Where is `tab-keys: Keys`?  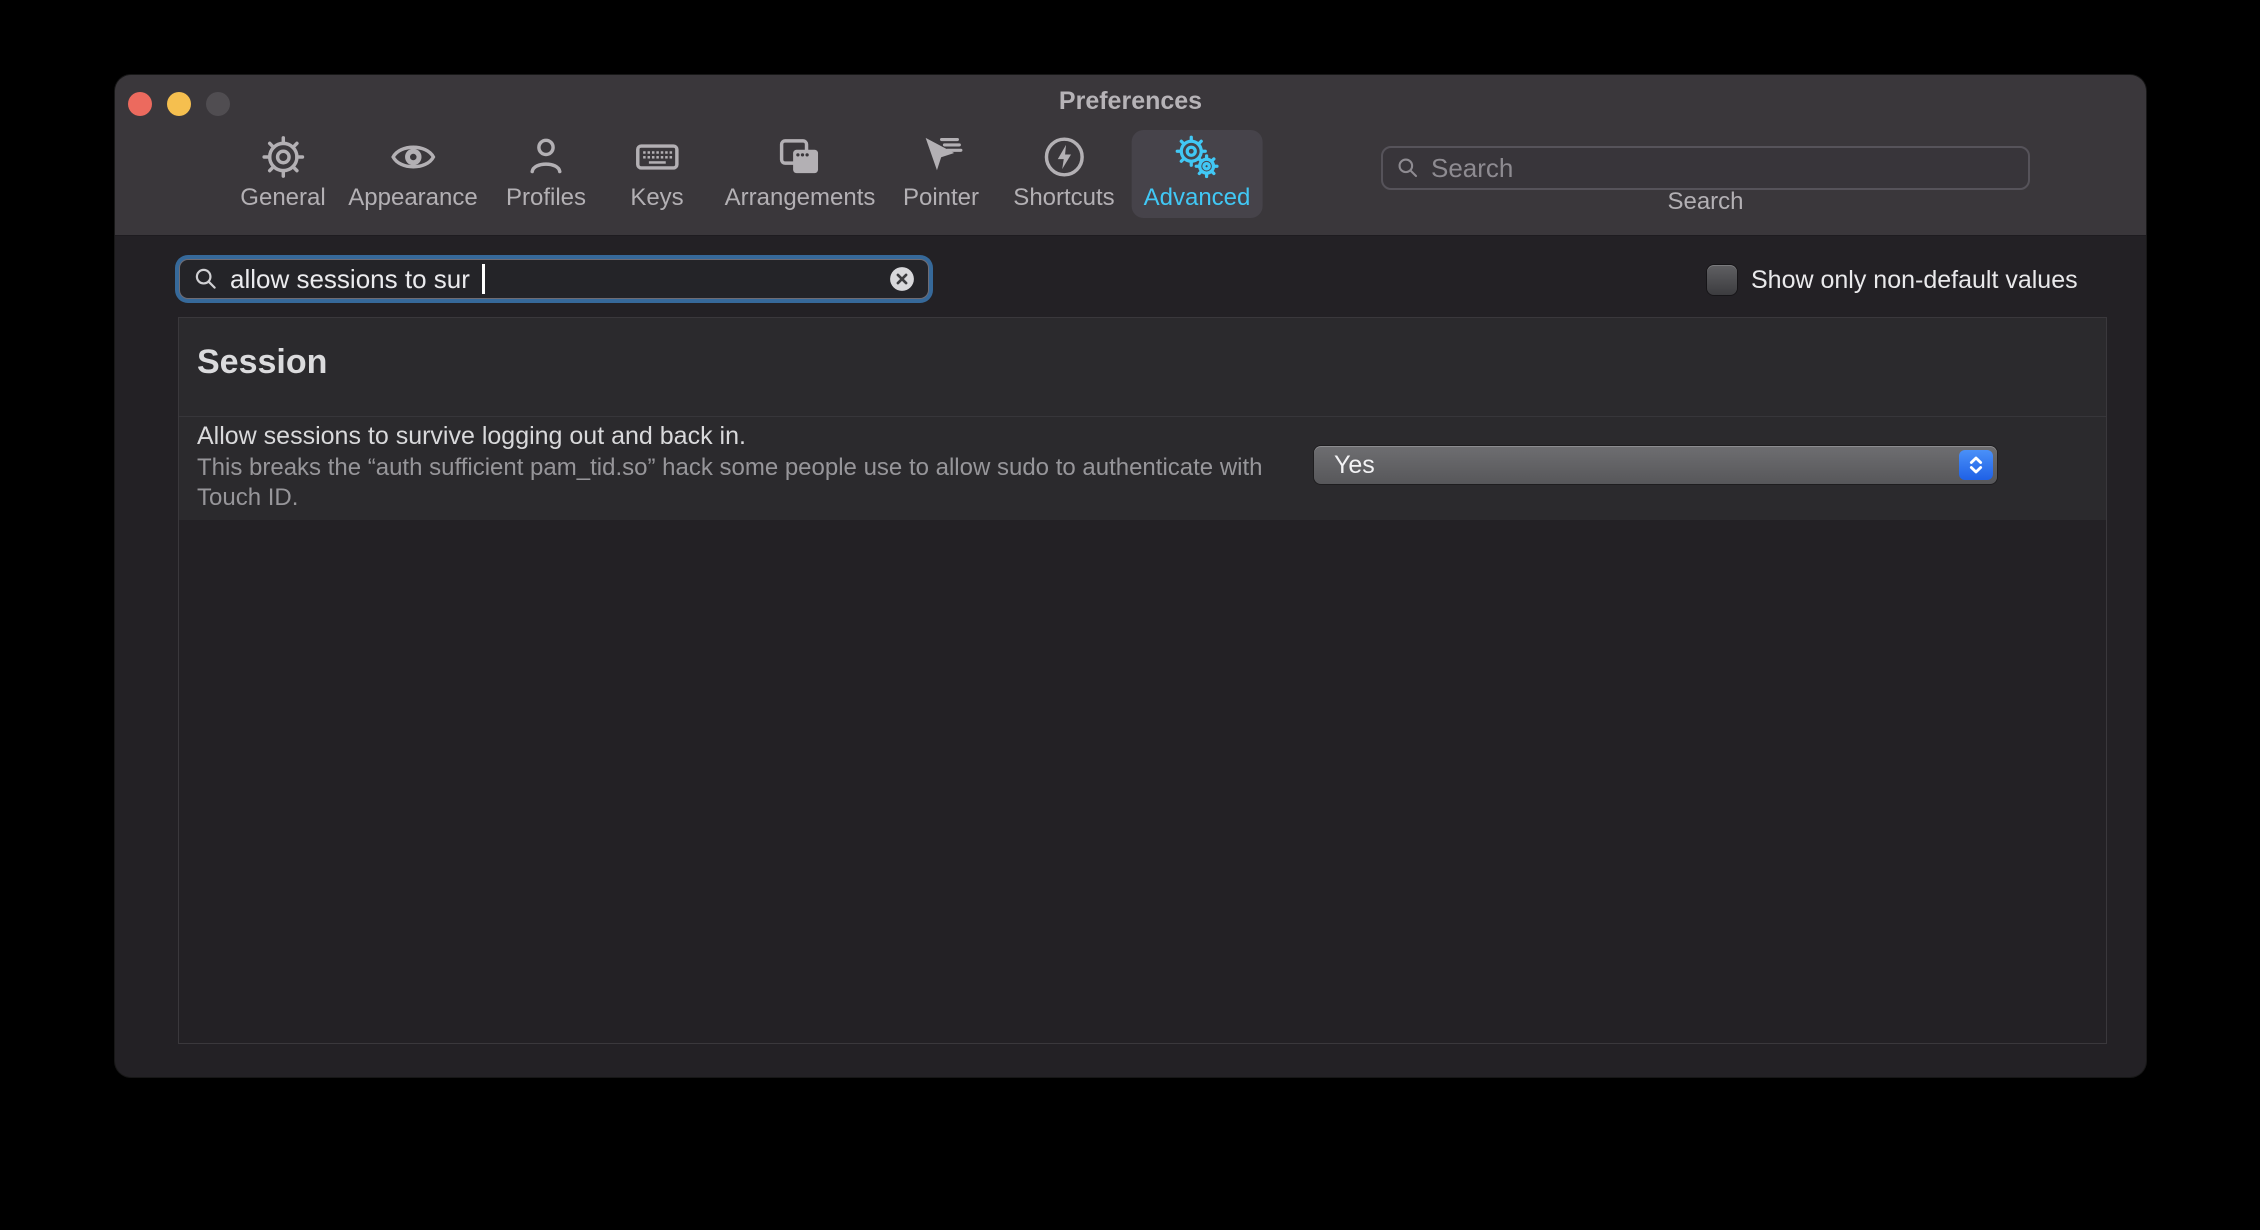
tab-keys: Keys is located at coordinates (656, 174).